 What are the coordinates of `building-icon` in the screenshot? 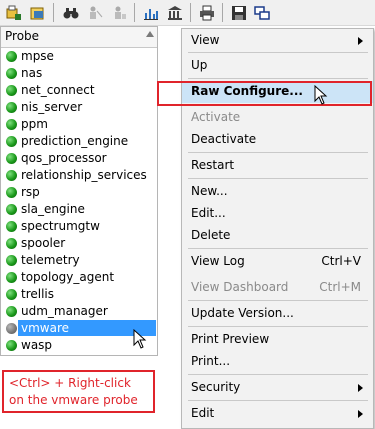 It's located at (175, 12).